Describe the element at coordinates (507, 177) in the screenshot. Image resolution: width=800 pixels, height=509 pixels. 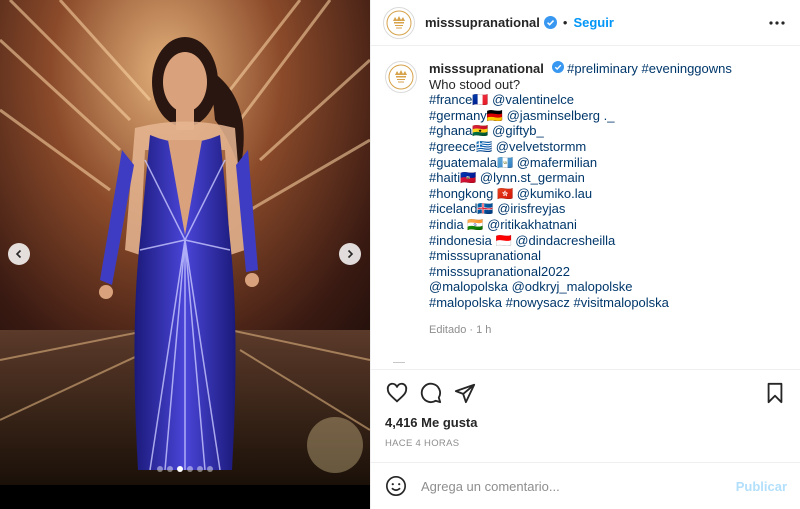
I see `caption-tag: #haiti🇭🇹 @lynn.st_germain` at that location.